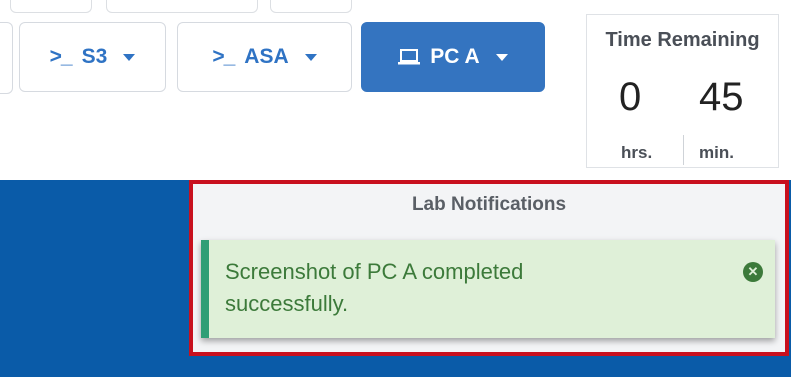 This screenshot has height=377, width=791. Describe the element at coordinates (6, 58) in the screenshot. I see `device-button-partial` at that location.